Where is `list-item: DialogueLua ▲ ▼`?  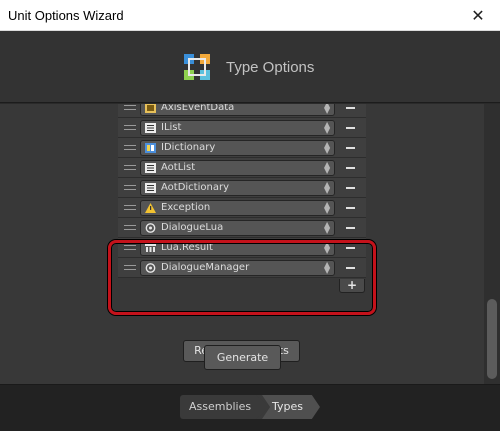 list-item: DialogueLua ▲ ▼ is located at coordinates (242, 228).